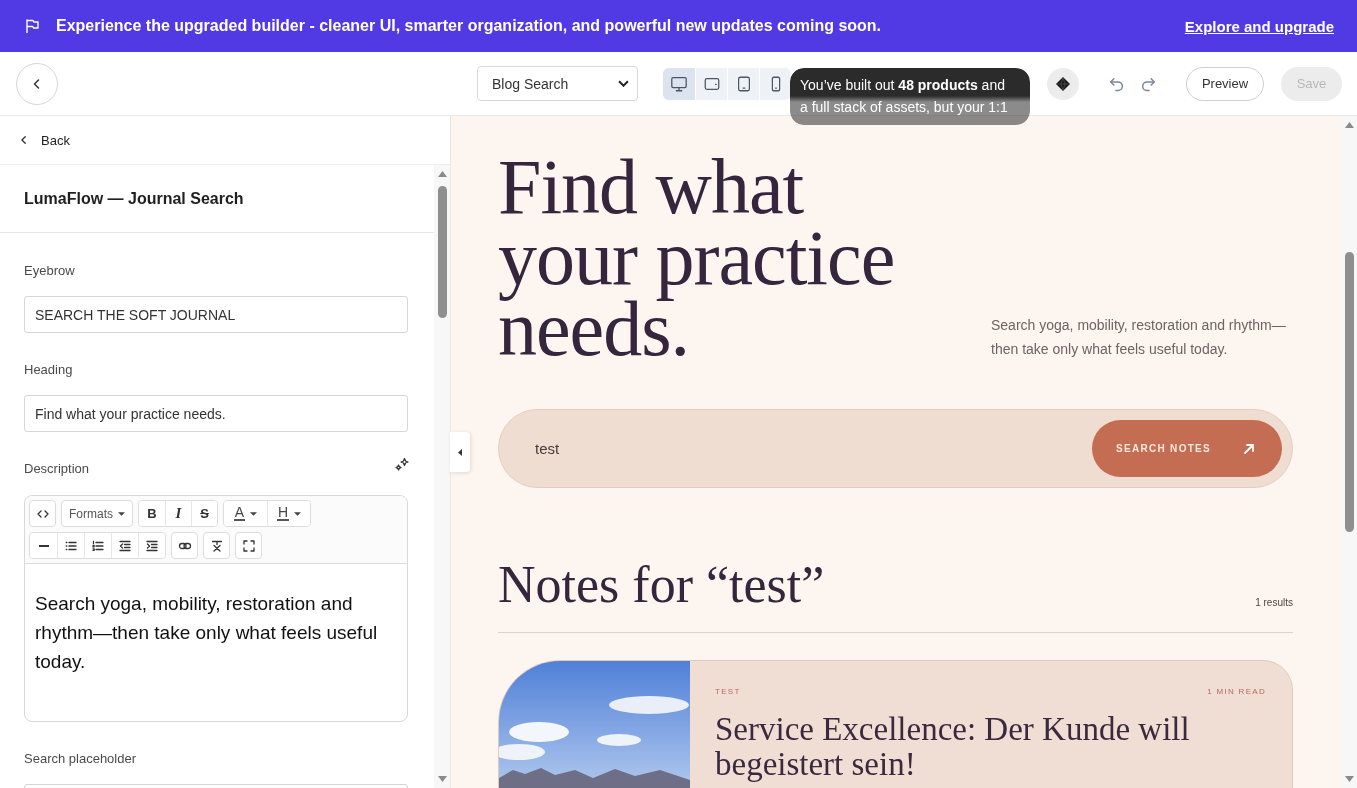  What do you see at coordinates (557, 83) in the screenshot?
I see `page-select: Blog Search` at bounding box center [557, 83].